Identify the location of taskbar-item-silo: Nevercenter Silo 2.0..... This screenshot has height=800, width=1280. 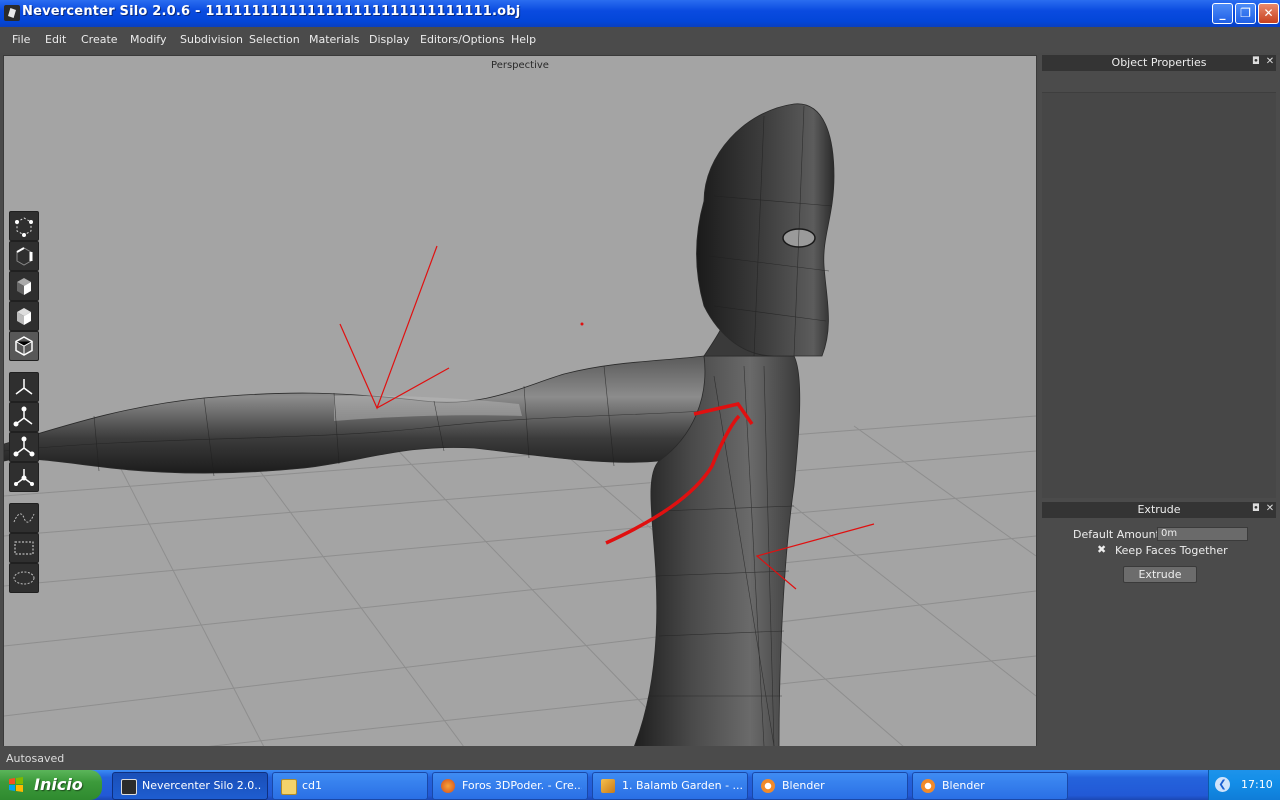
(190, 786).